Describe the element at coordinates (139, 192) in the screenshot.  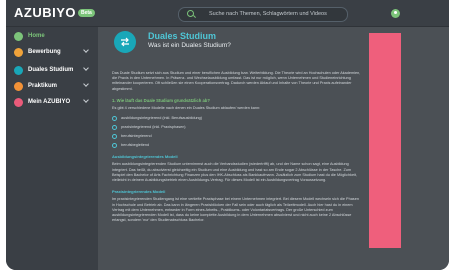
I see `subsection-heading: Praxisintegrierendes Modell` at that location.